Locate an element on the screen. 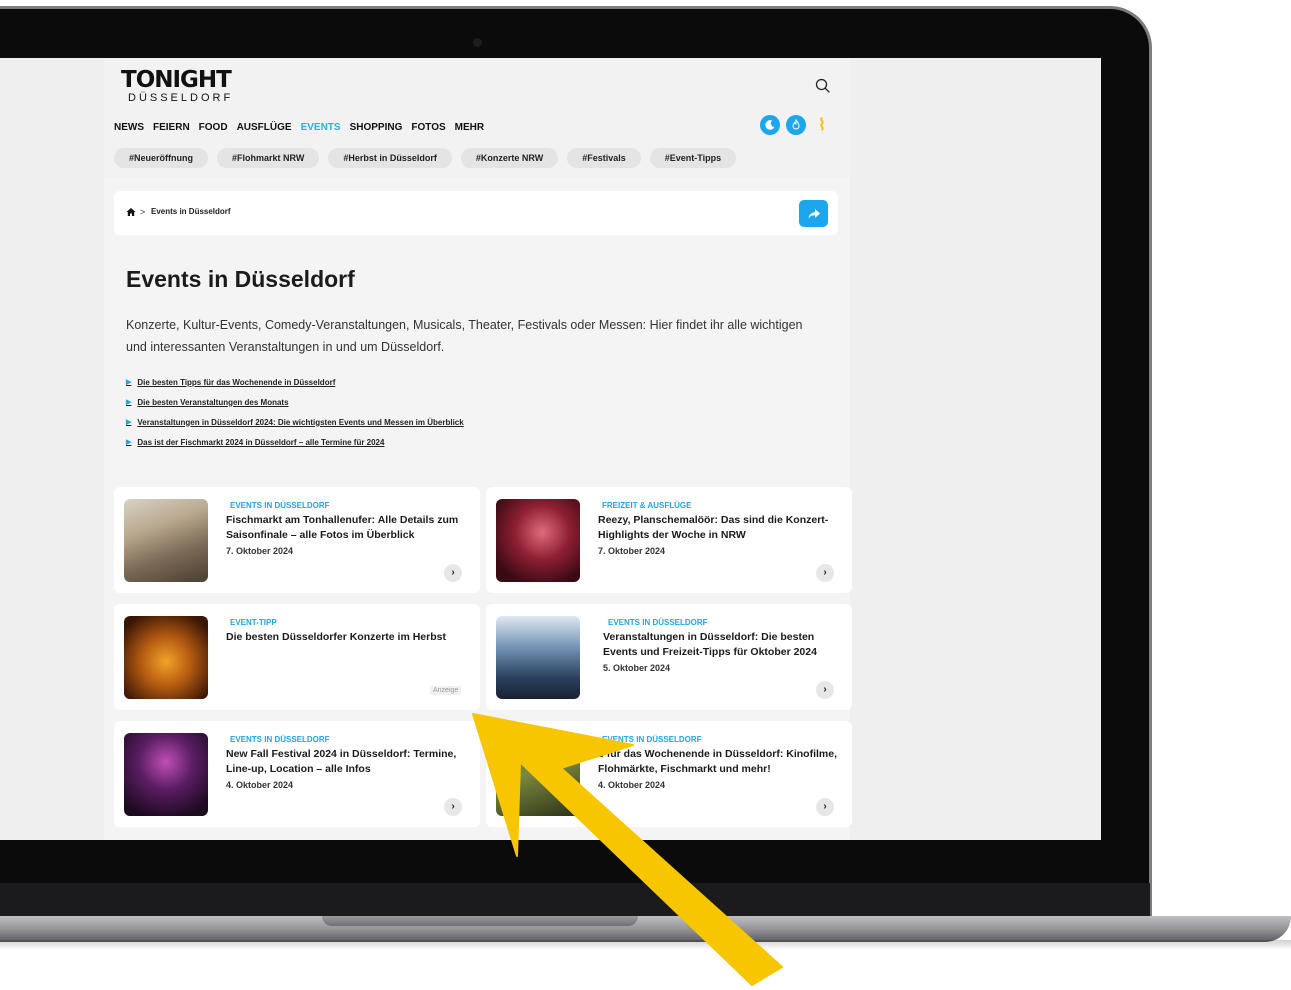  share-icon is located at coordinates (814, 213).